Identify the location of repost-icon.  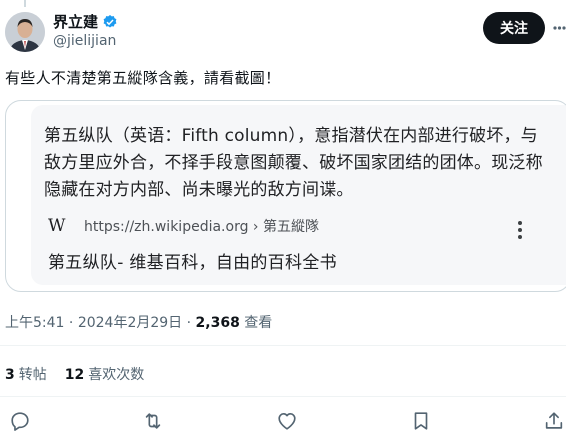
(153, 421).